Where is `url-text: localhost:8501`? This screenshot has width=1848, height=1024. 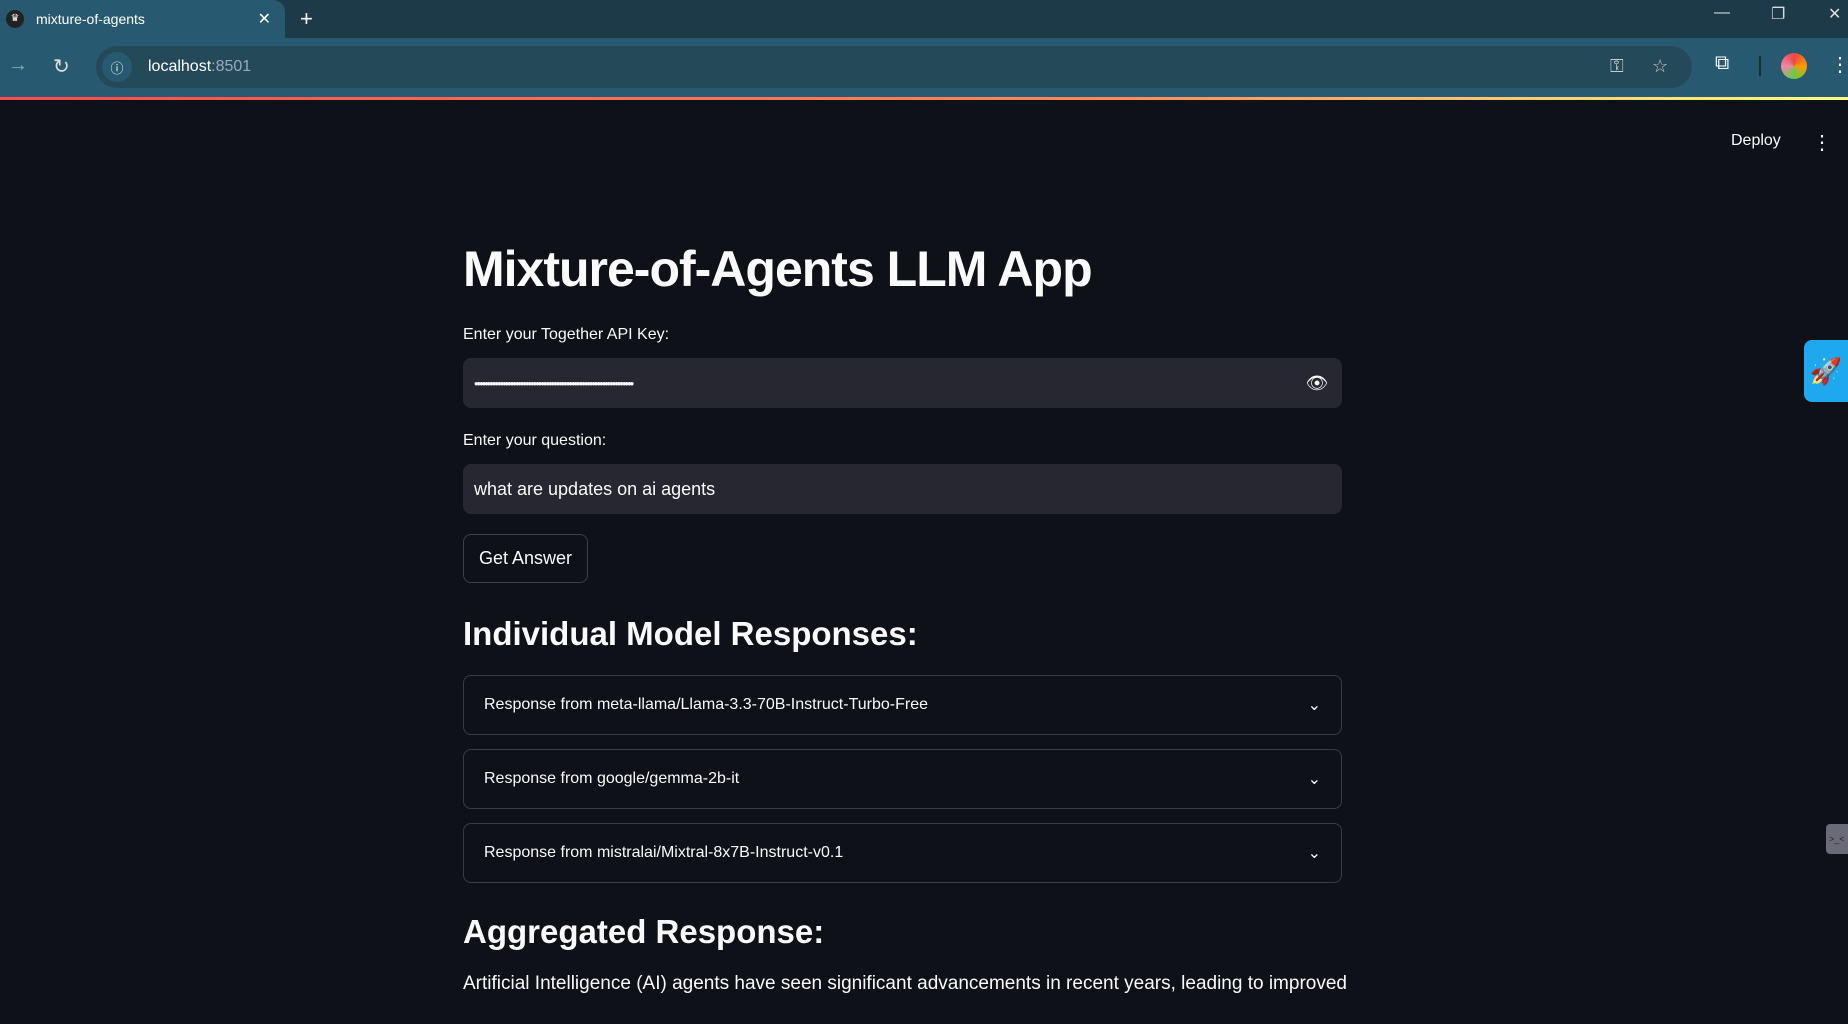
url-text: localhost:8501 is located at coordinates (200, 66).